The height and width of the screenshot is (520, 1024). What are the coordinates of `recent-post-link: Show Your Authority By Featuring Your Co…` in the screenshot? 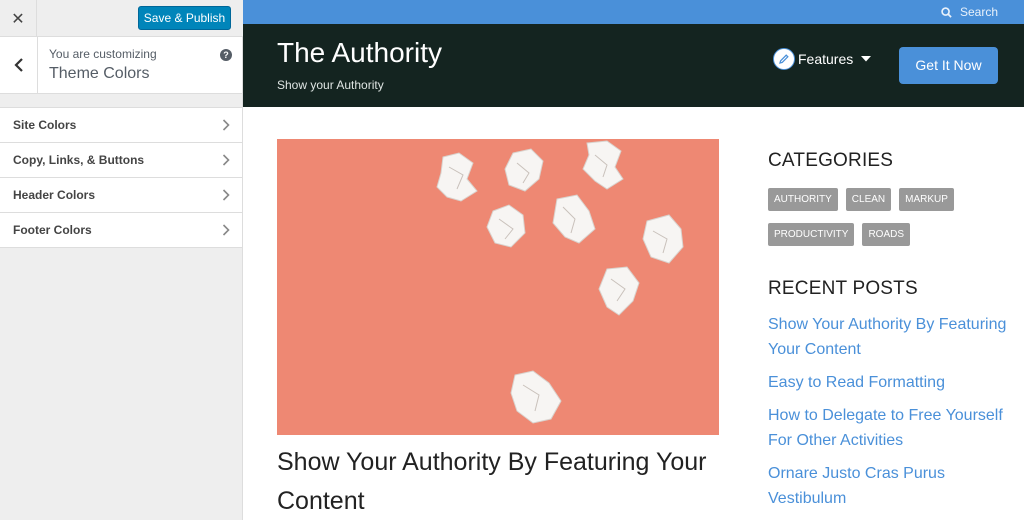 It's located at (888, 337).